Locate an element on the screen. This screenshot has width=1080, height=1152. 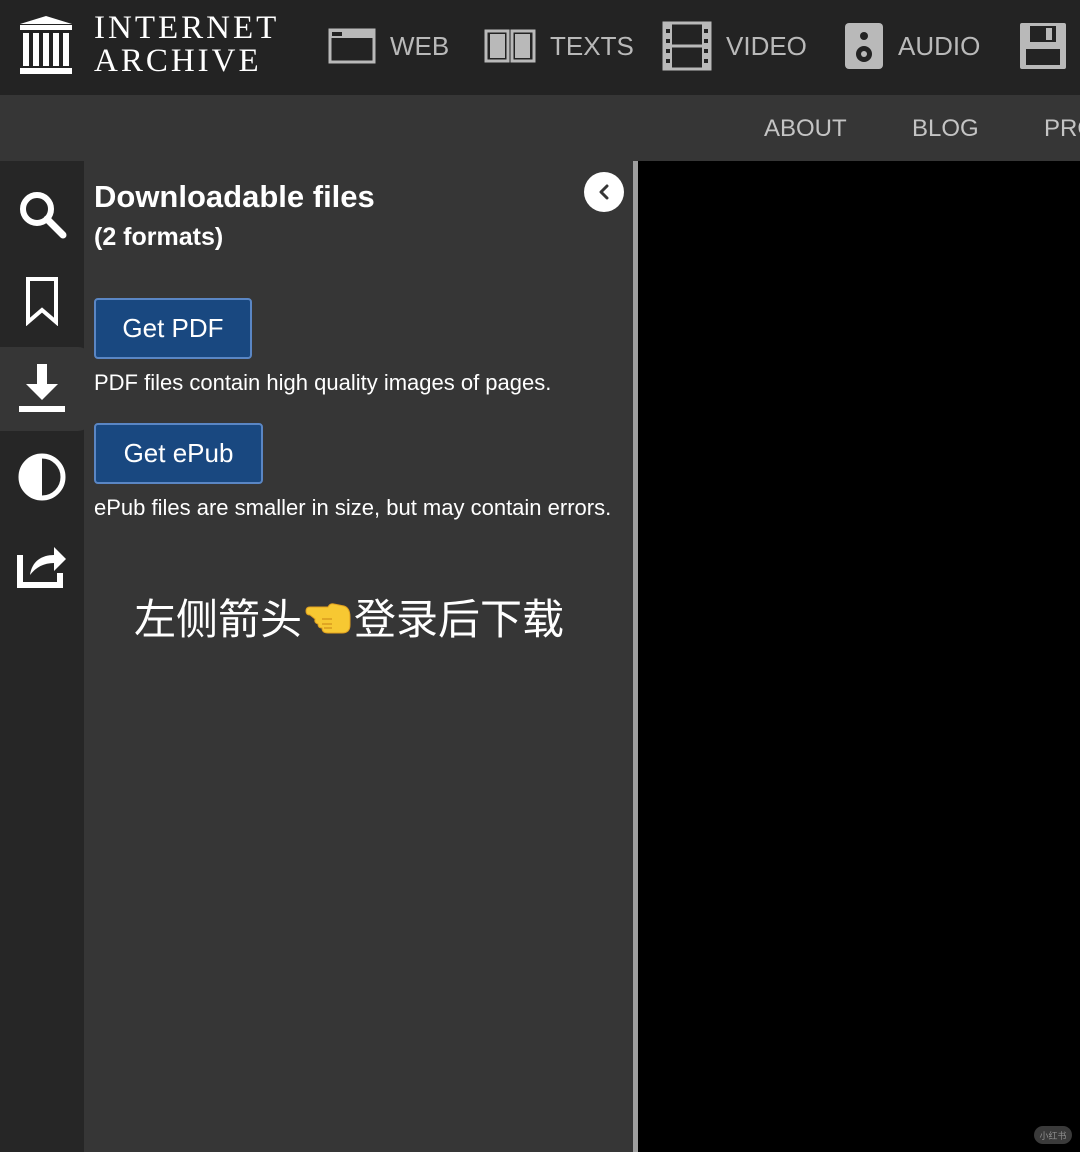
logo-wordmark: INTERNET ARCHIVE is located at coordinates (186, 45).